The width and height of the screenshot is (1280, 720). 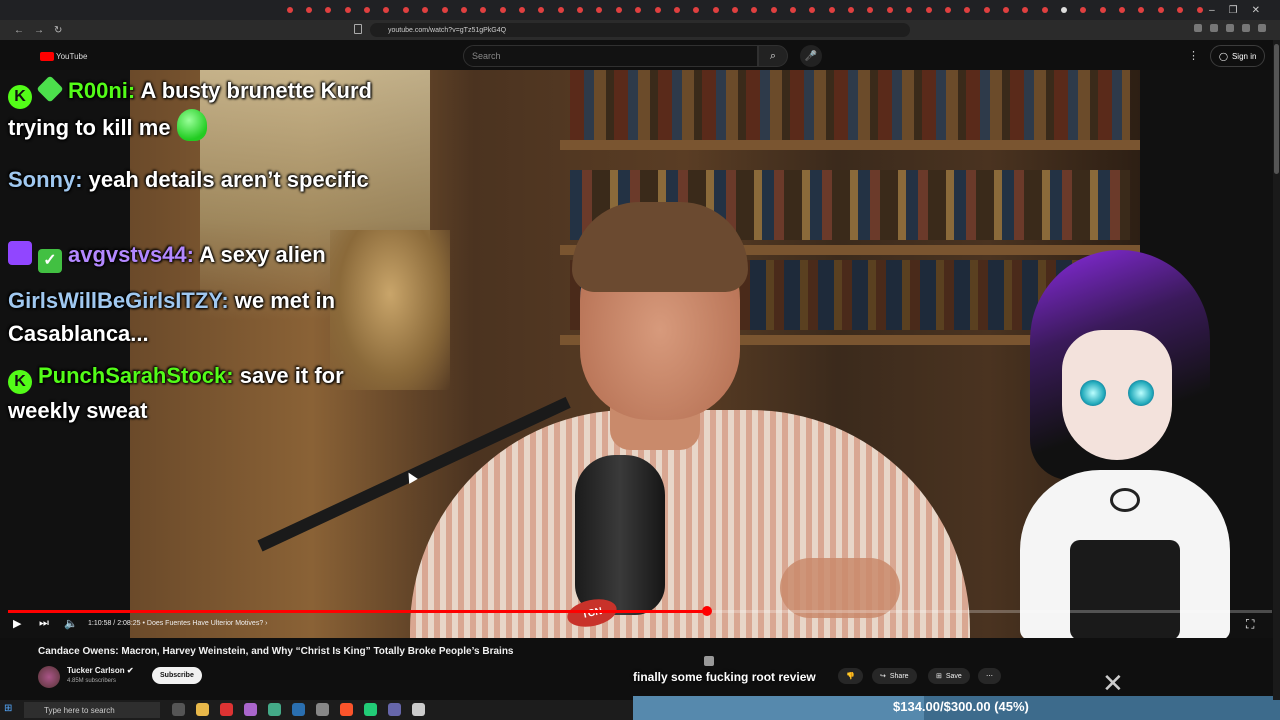 I want to click on page-scrollbar, so click(x=1276, y=370).